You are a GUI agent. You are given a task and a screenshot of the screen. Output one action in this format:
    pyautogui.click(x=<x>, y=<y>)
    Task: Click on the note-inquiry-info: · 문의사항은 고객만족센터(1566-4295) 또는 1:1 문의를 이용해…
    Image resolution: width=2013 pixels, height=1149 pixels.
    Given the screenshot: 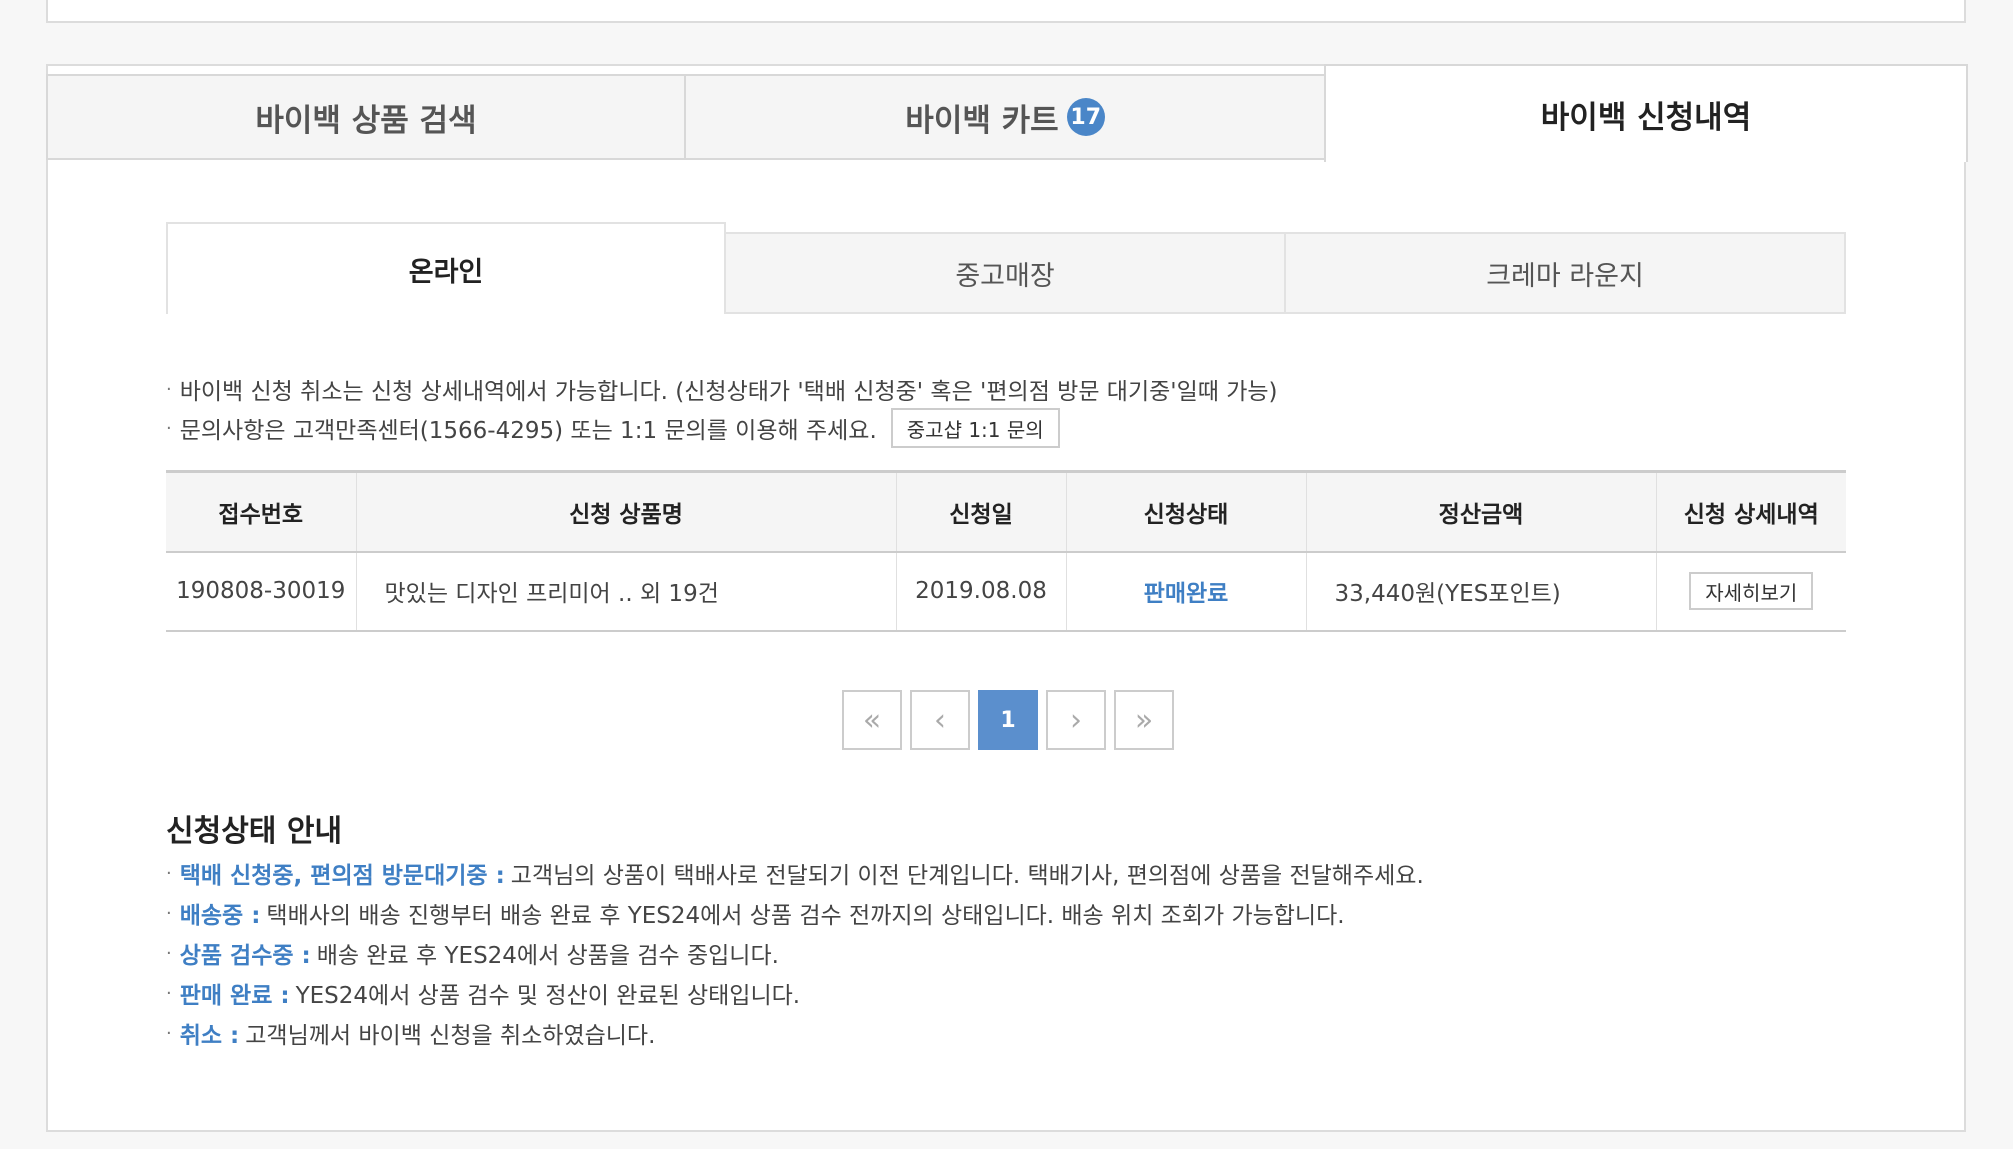 What is the action you would take?
    pyautogui.click(x=613, y=428)
    